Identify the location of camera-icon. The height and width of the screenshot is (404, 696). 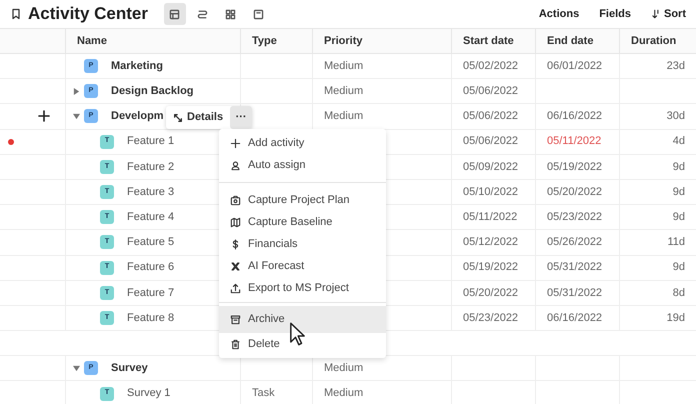
(235, 200).